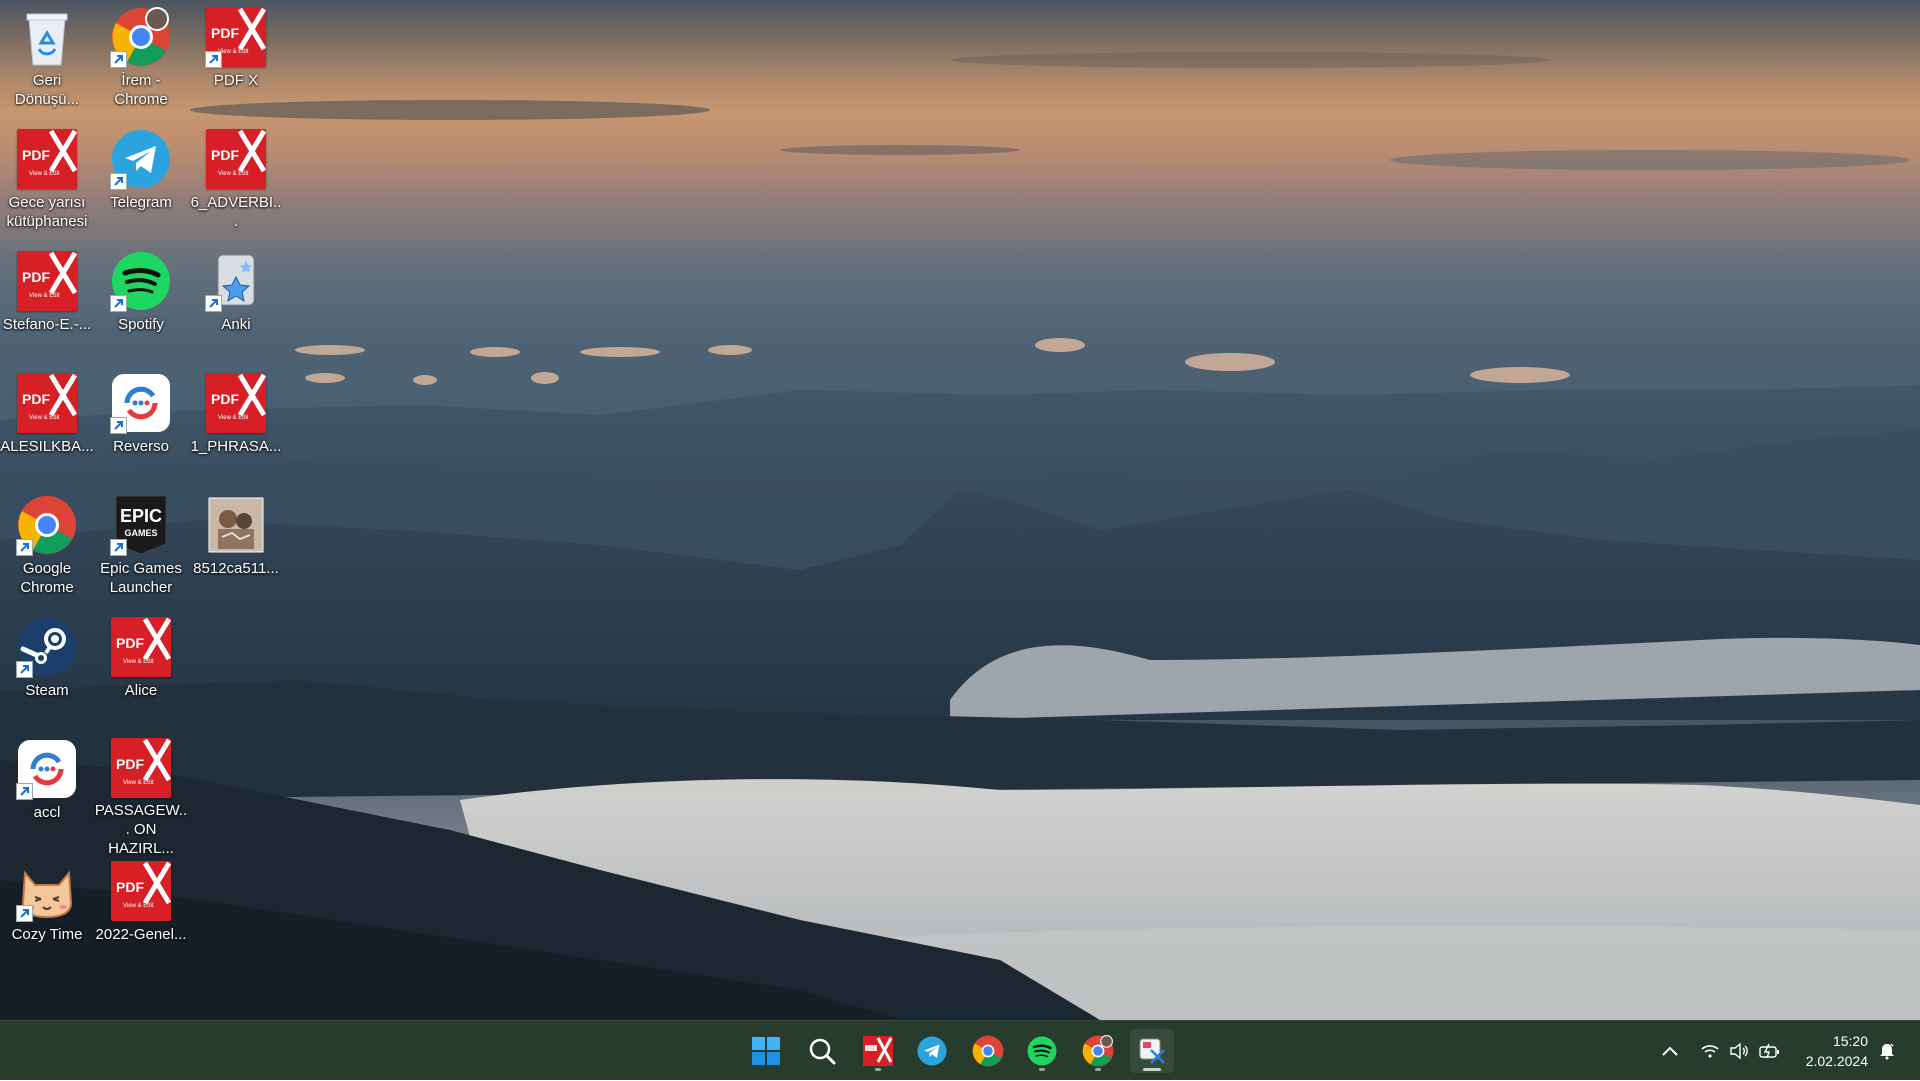  I want to click on taskbar-pdfx-button, so click(878, 1051).